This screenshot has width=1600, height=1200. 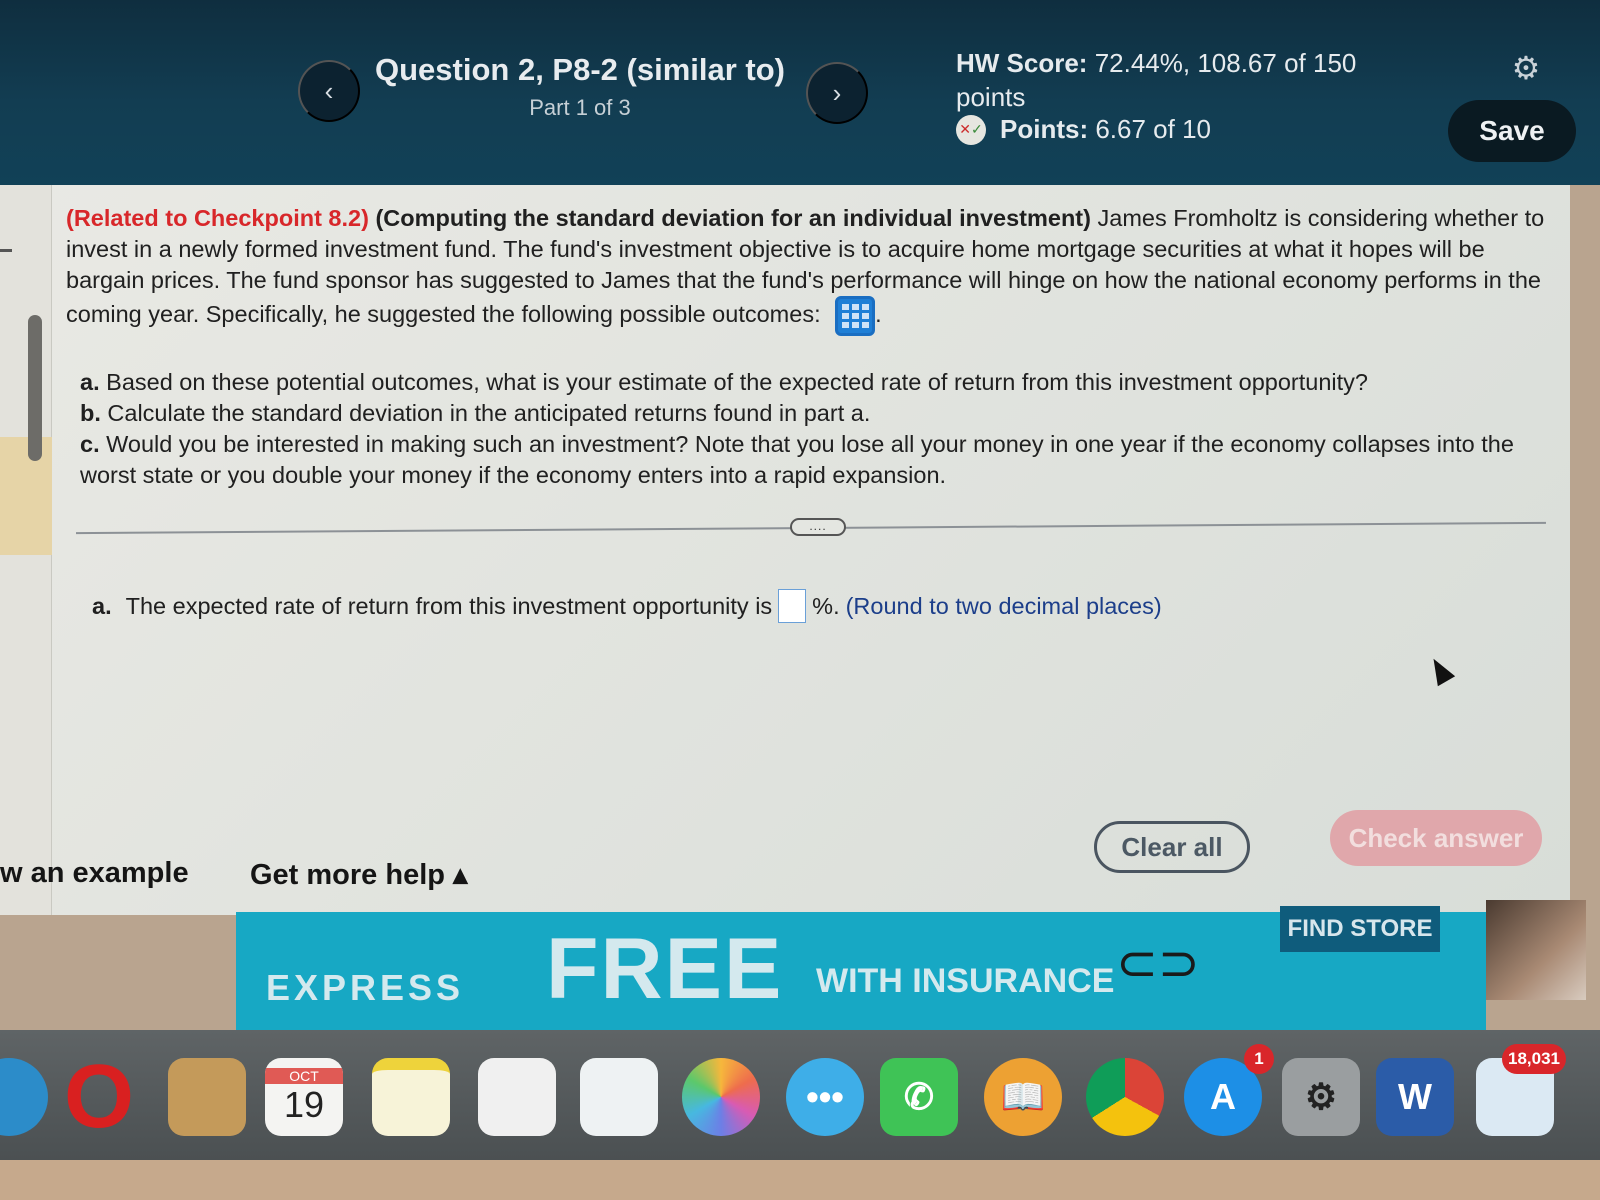 I want to click on chrome-icon, so click(x=1125, y=1097).